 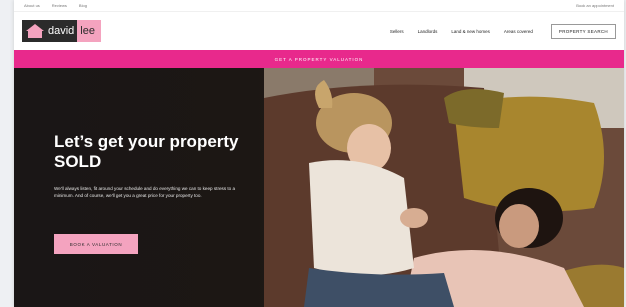 I want to click on valuation-banner: GET A PROPERTY VALUATION, so click(x=319, y=59).